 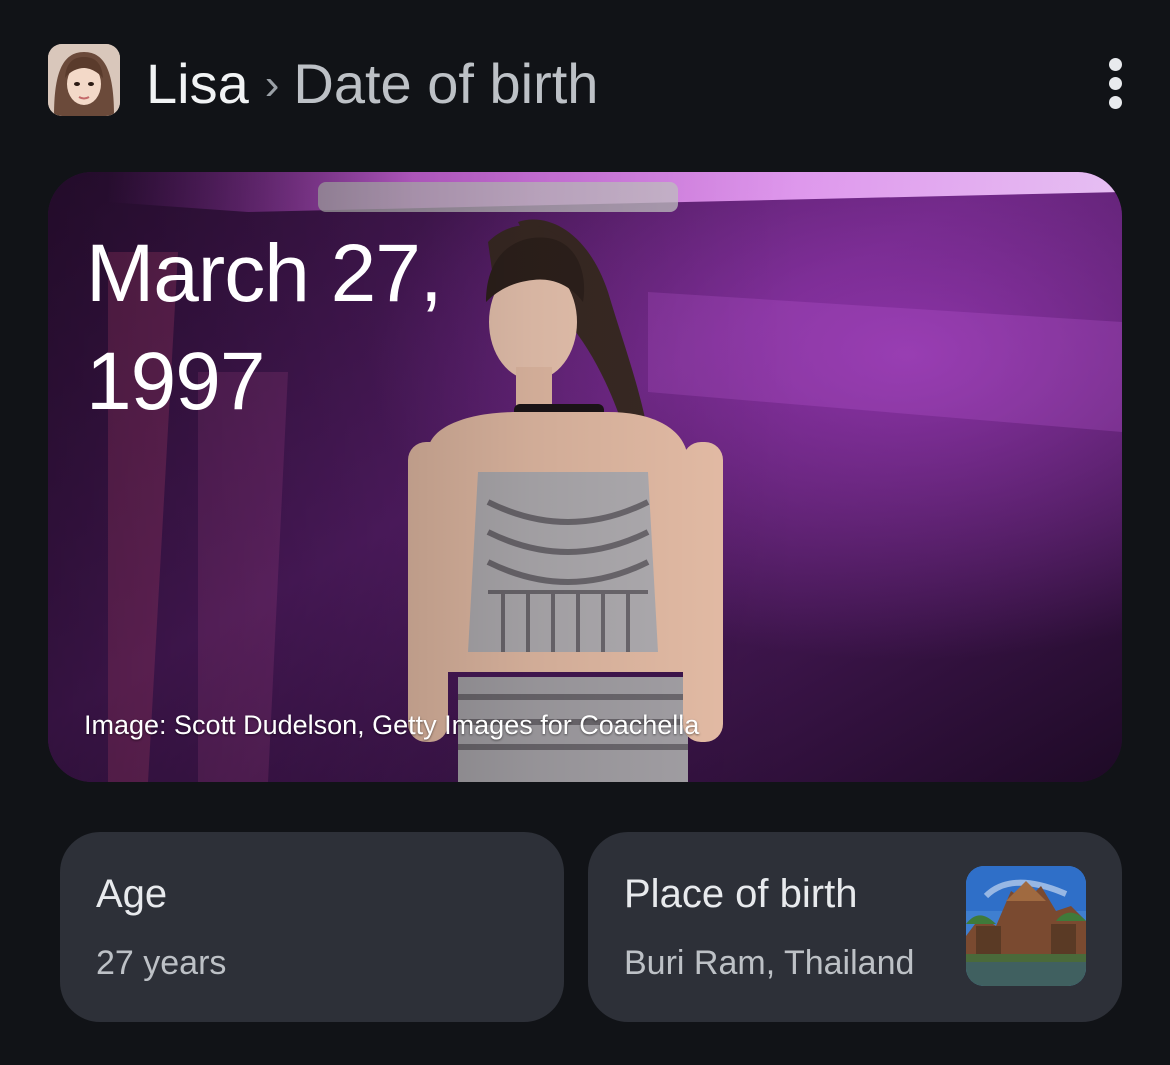 I want to click on header: Lisa › Date of birth, so click(x=589, y=82).